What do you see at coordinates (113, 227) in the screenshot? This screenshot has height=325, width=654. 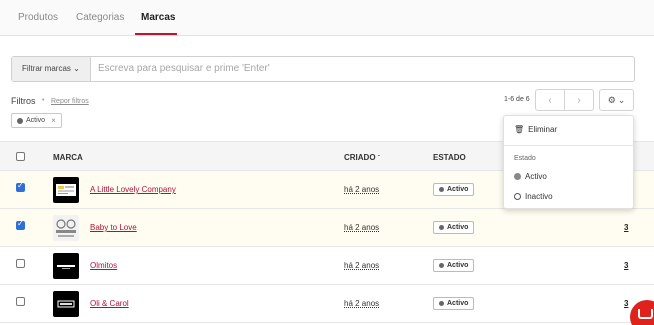 I see `brand-link: Baby to Love` at bounding box center [113, 227].